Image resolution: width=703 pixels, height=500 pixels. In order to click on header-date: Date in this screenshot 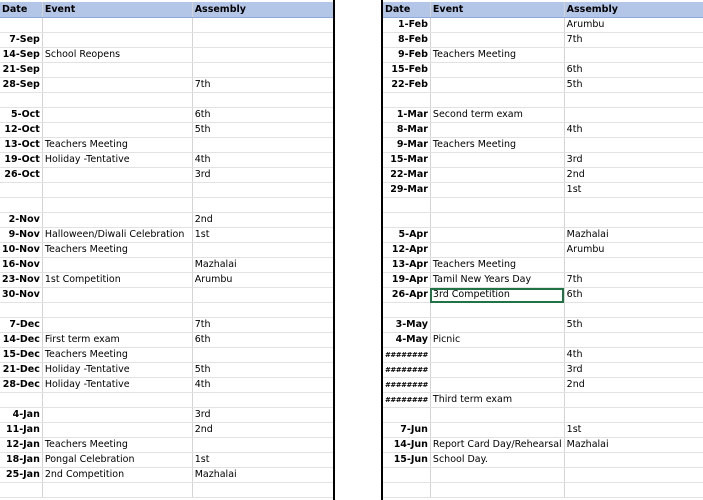, I will do `click(21, 10)`.